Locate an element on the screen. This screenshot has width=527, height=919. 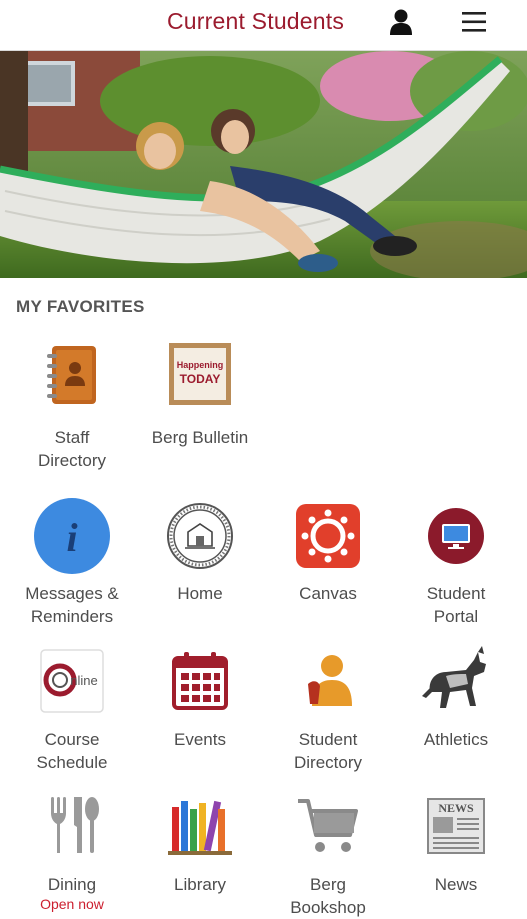
bulletin-board-icon: Happening TODAY is located at coordinates (200, 380).